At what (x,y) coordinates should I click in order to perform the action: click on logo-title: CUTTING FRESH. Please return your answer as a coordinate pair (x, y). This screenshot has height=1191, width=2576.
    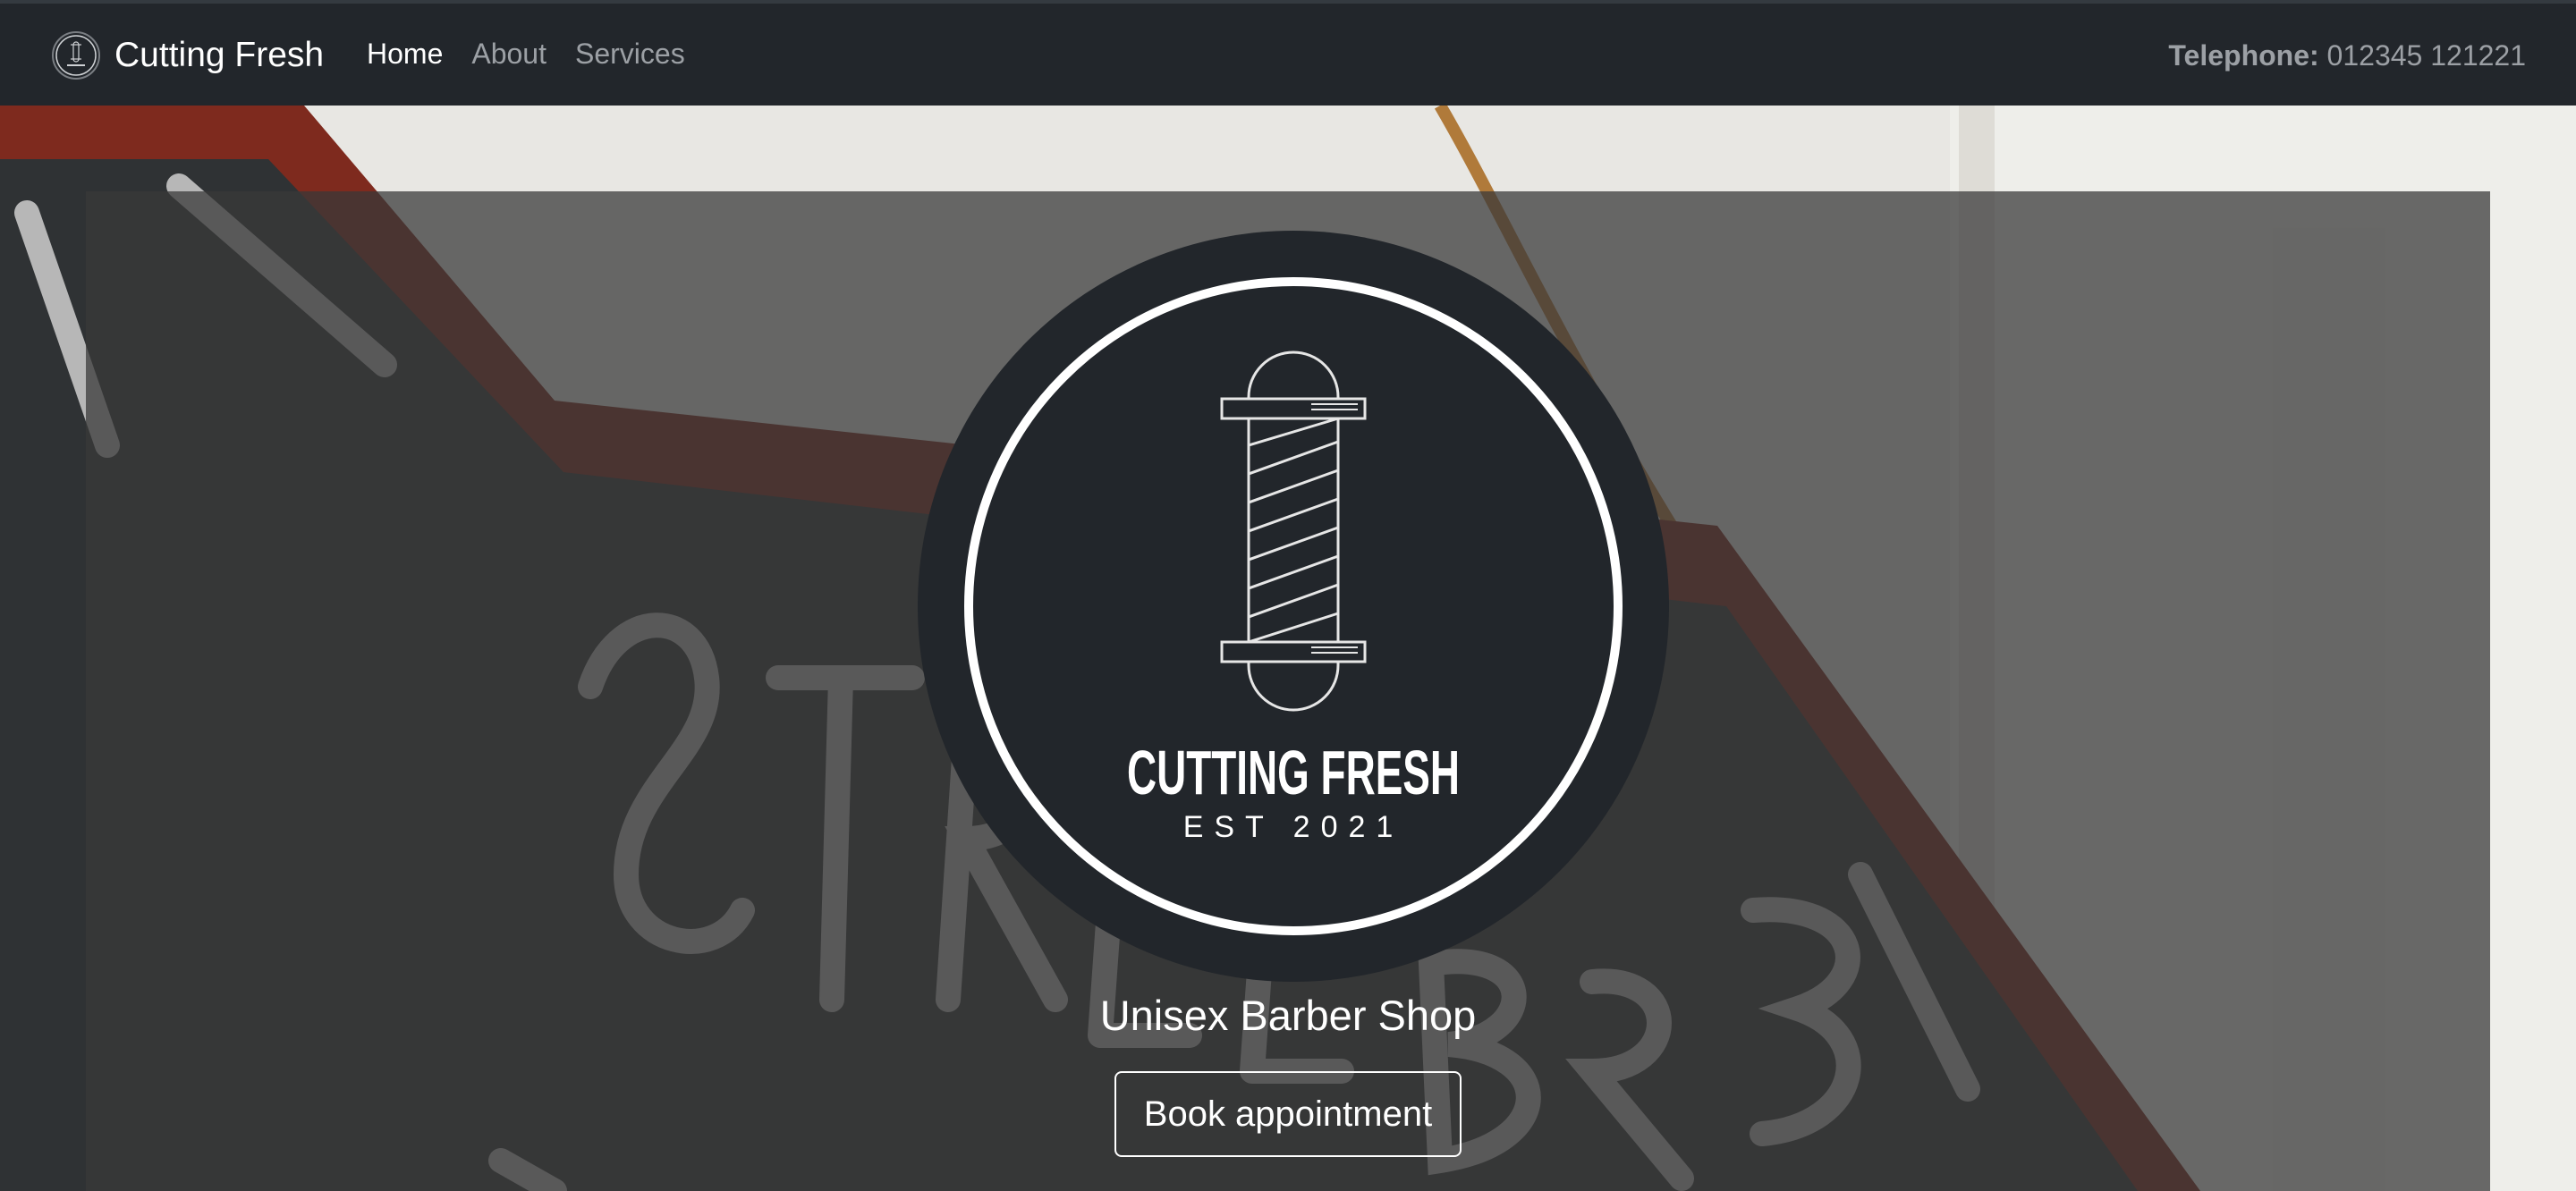
    Looking at the image, I should click on (1293, 772).